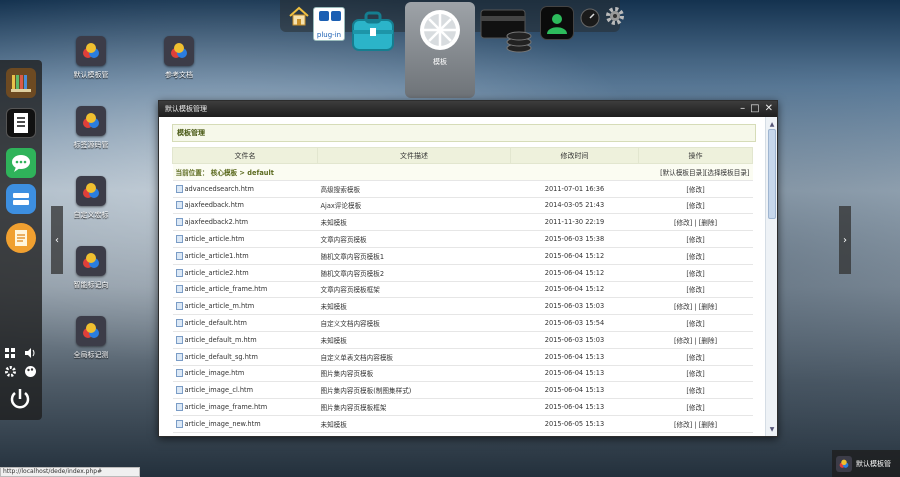 The height and width of the screenshot is (477, 900). Describe the element at coordinates (192, 172) in the screenshot. I see `location-prefix: 当前位置：` at that location.